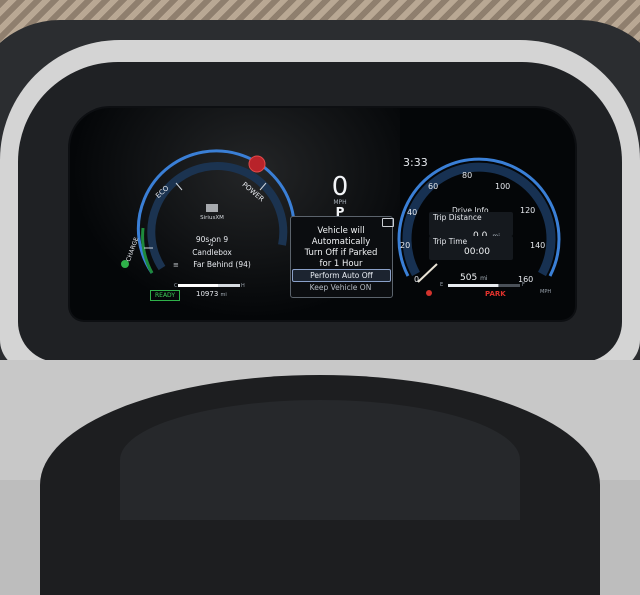 This screenshot has width=640, height=595. I want to click on dialog-line-2: Automatically, so click(341, 242).